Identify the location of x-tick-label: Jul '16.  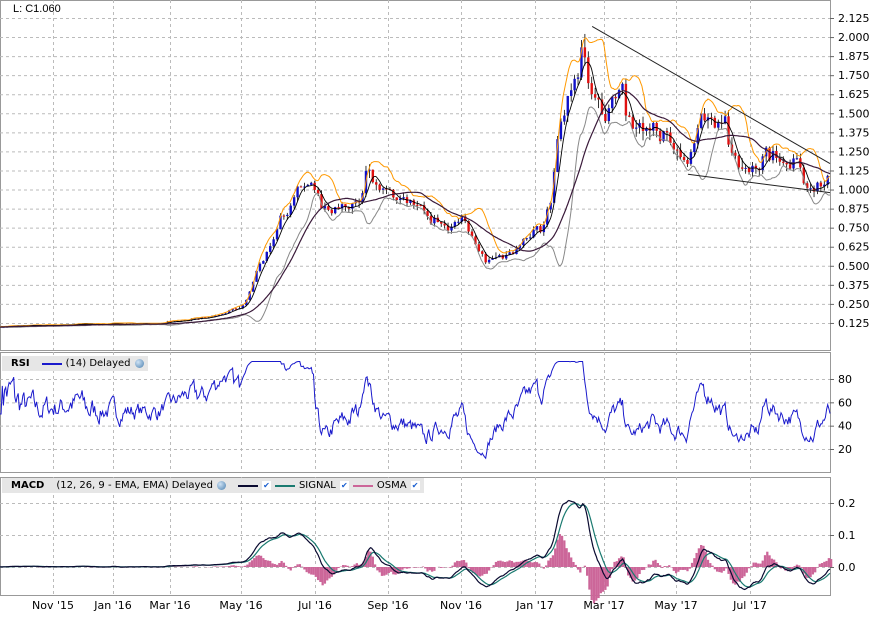
(314, 605).